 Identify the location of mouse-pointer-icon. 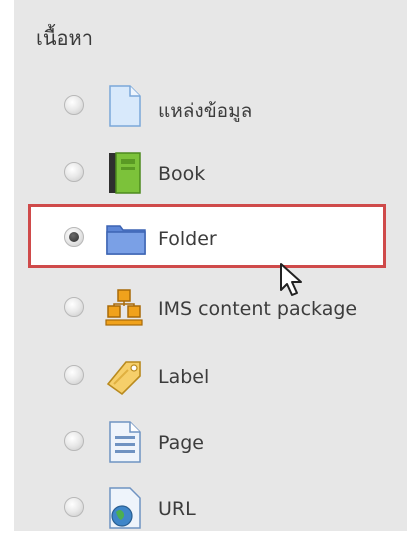
(293, 280).